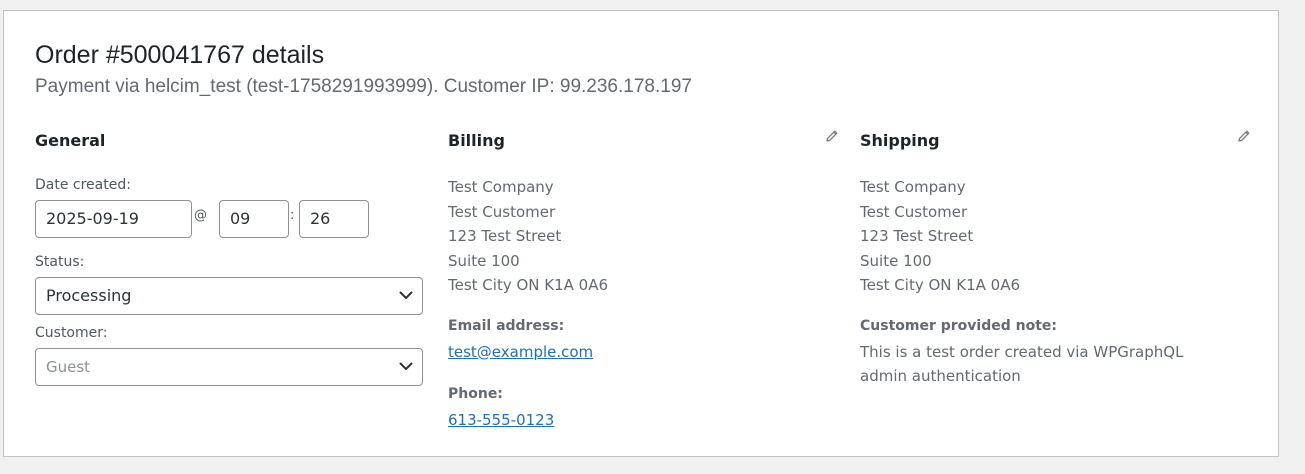  Describe the element at coordinates (484, 260) in the screenshot. I see `billing-address-line: Suite 100` at that location.